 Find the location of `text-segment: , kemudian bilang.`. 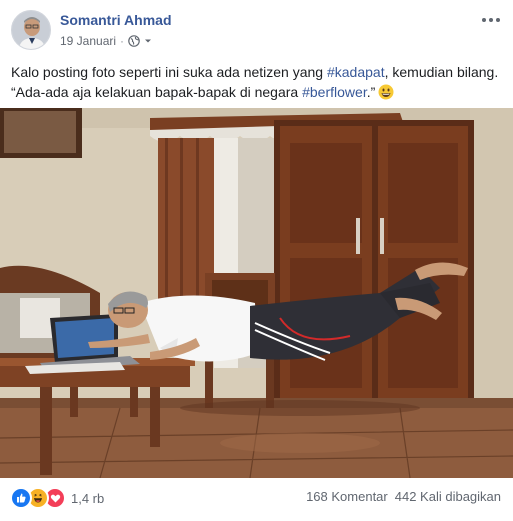

text-segment: , kemudian bilang. is located at coordinates (441, 72).